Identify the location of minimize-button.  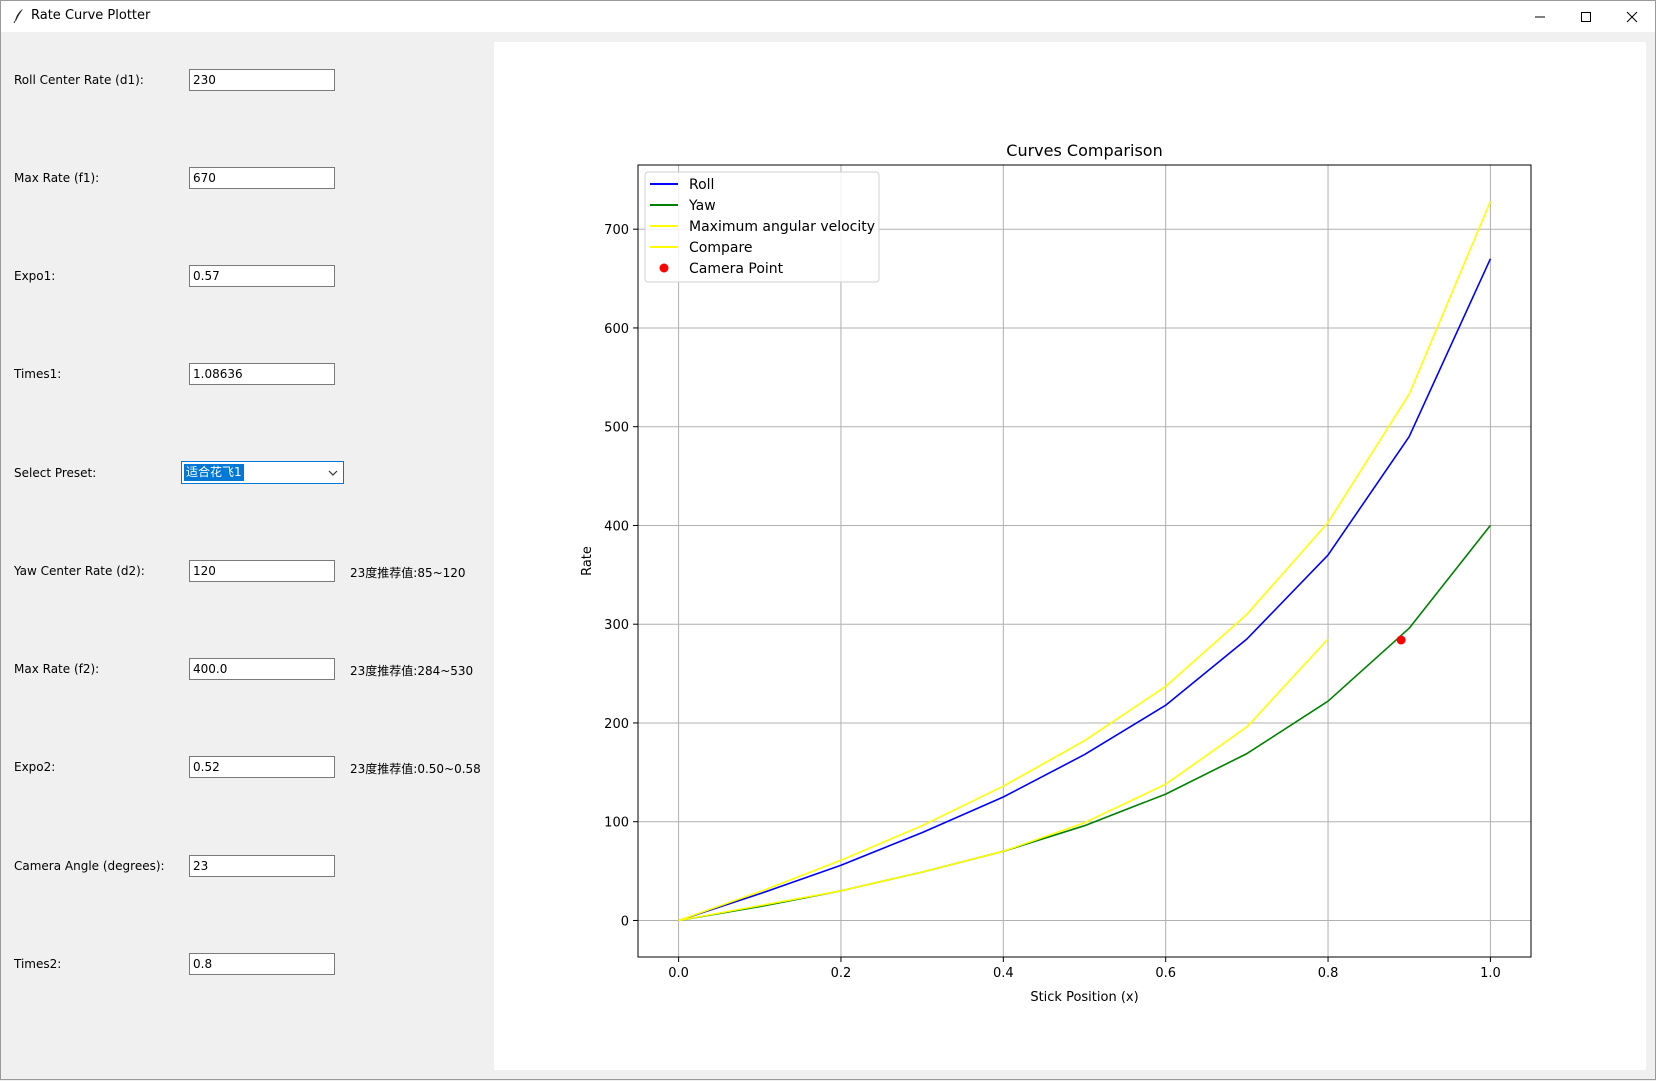
(1540, 16).